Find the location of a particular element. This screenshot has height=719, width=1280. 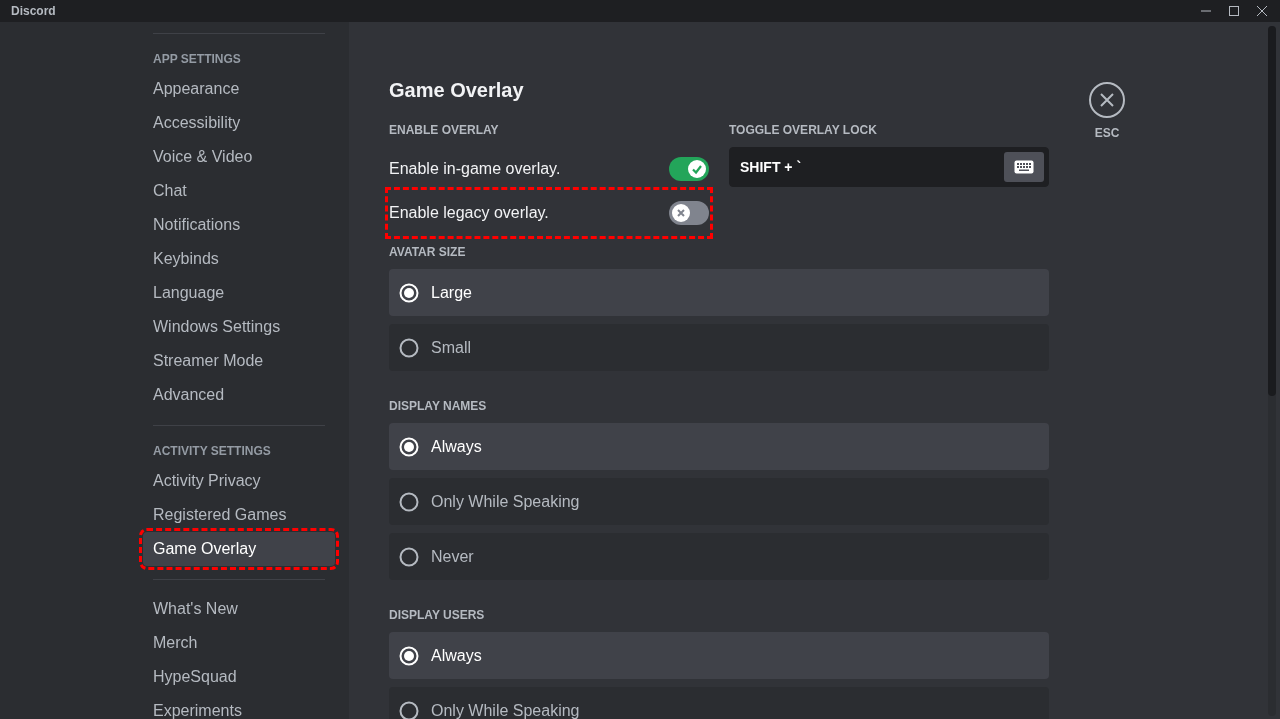

close-button is located at coordinates (1107, 100).